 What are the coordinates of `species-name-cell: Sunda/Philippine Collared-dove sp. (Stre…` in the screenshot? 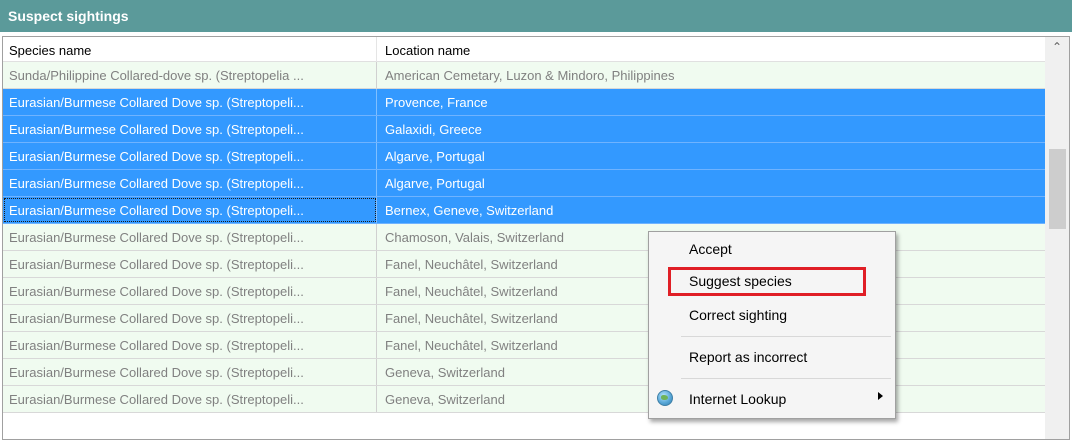 It's located at (190, 75).